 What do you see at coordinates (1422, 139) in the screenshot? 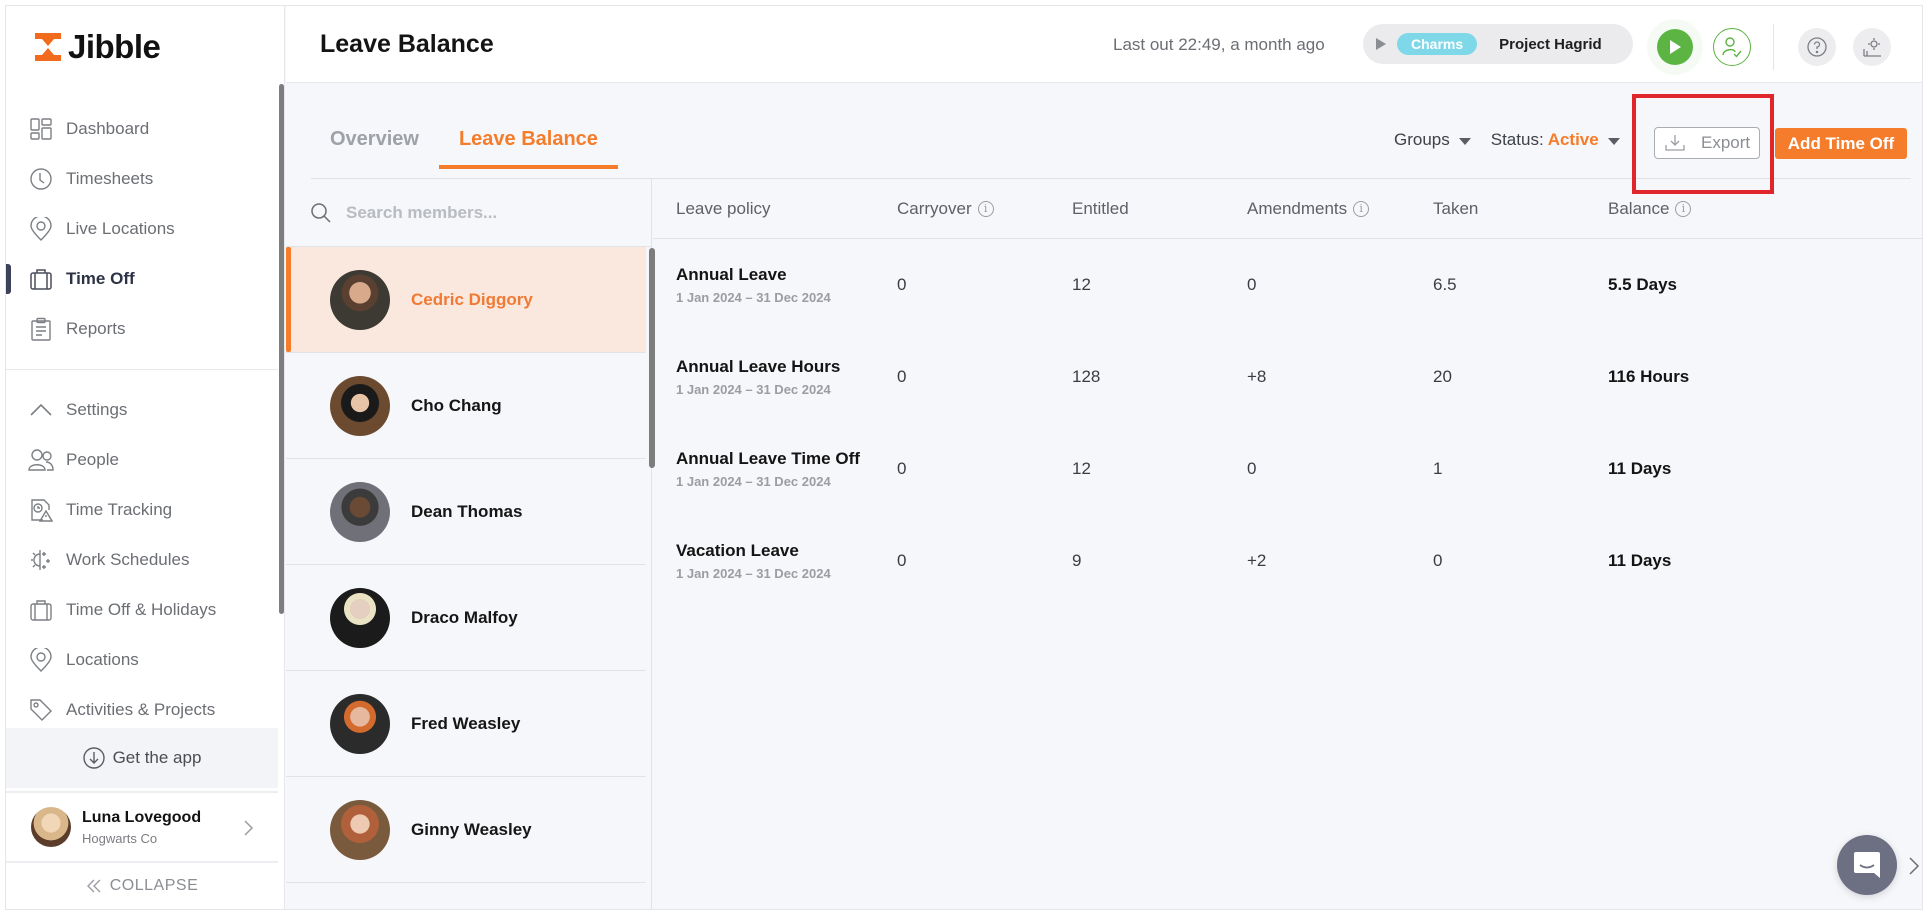
I see `groups-filter-label: Groups` at bounding box center [1422, 139].